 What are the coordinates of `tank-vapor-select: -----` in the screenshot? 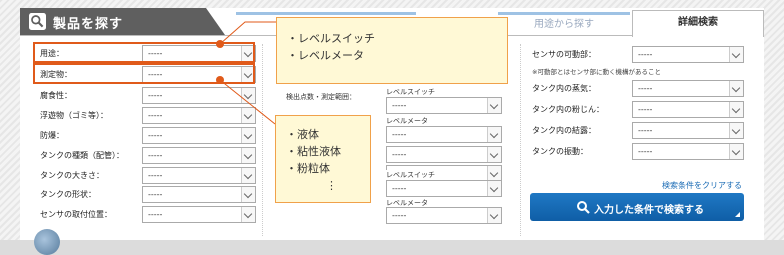 It's located at (688, 88).